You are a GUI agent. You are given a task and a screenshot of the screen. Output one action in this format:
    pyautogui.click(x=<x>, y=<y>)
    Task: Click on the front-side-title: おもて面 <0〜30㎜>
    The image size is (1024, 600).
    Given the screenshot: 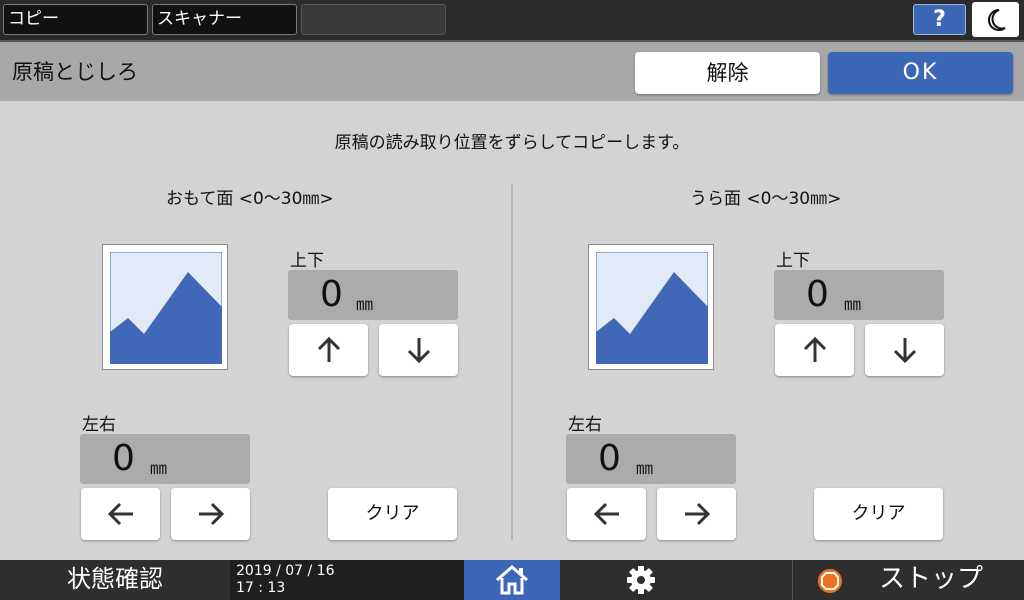 What is the action you would take?
    pyautogui.click(x=250, y=199)
    